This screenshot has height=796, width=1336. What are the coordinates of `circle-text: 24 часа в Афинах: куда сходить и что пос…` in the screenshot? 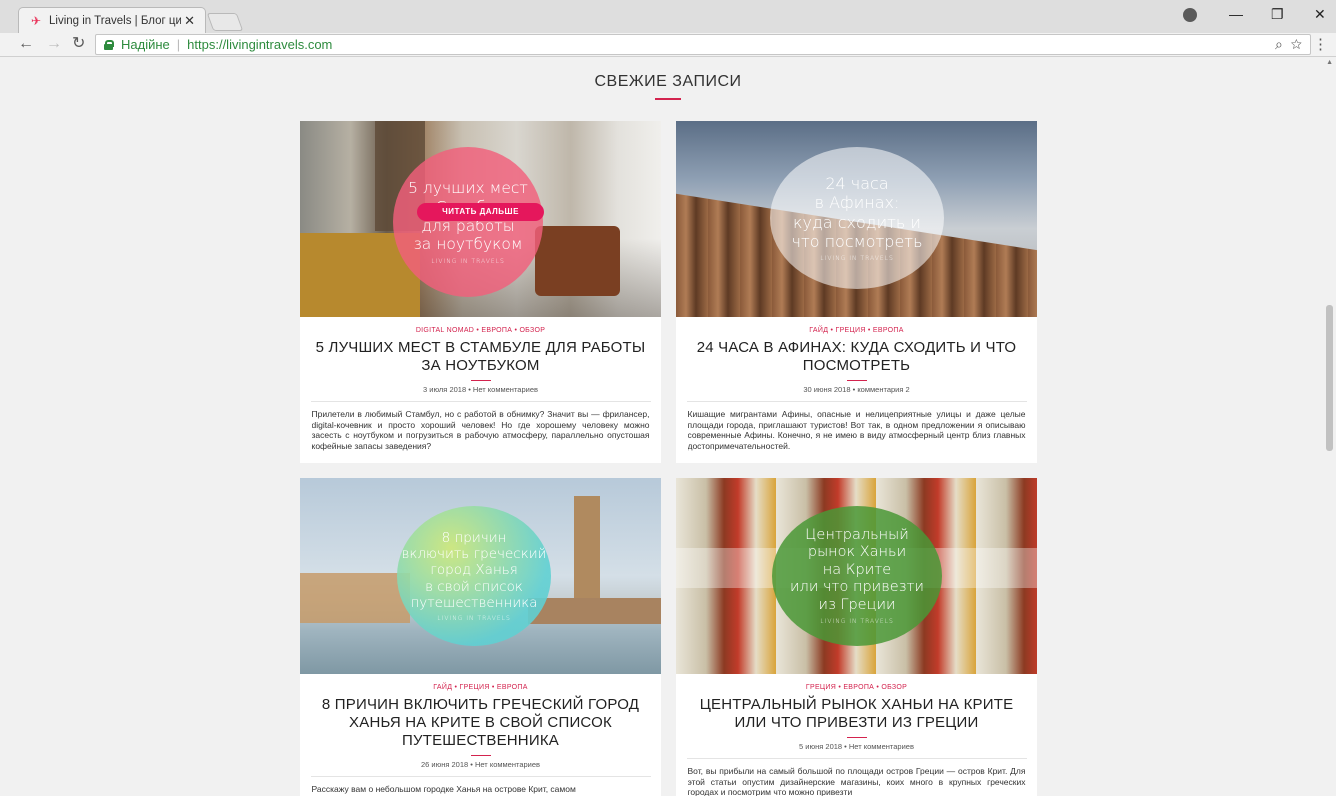 It's located at (857, 212).